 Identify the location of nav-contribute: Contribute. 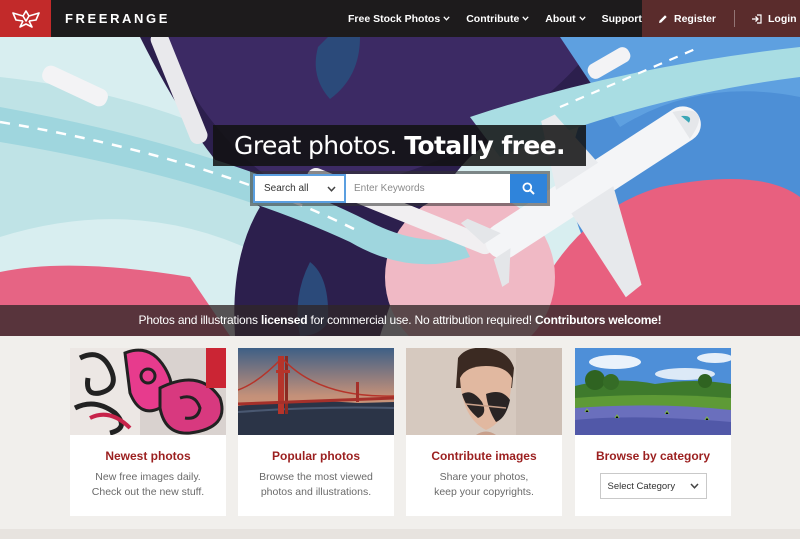
(497, 19).